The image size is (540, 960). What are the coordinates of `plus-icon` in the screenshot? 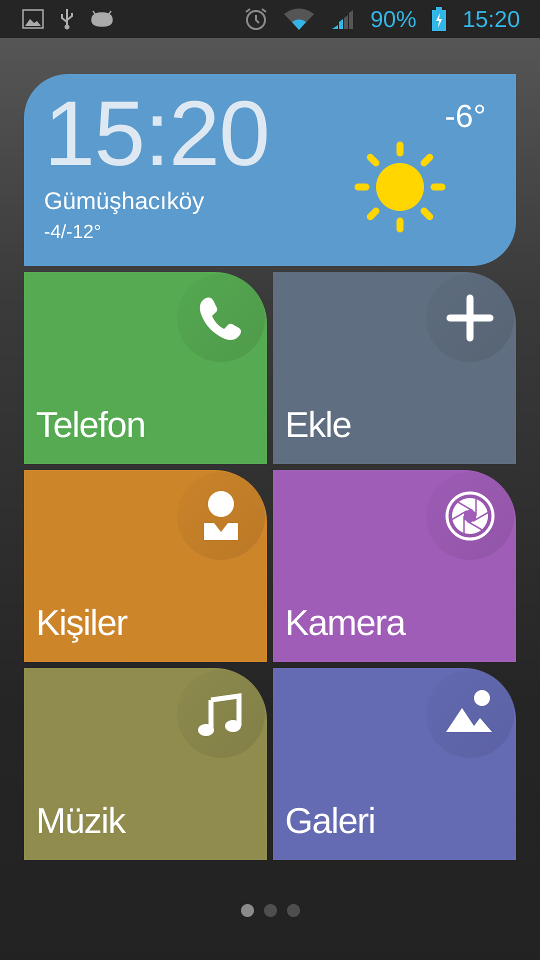 It's located at (470, 318).